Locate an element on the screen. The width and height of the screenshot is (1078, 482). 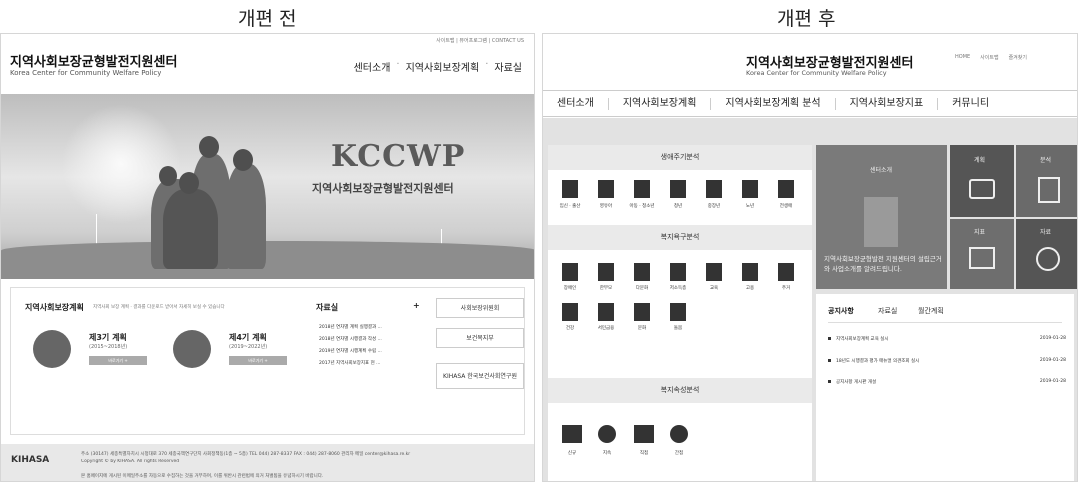
culture-icon is located at coordinates (642, 312).